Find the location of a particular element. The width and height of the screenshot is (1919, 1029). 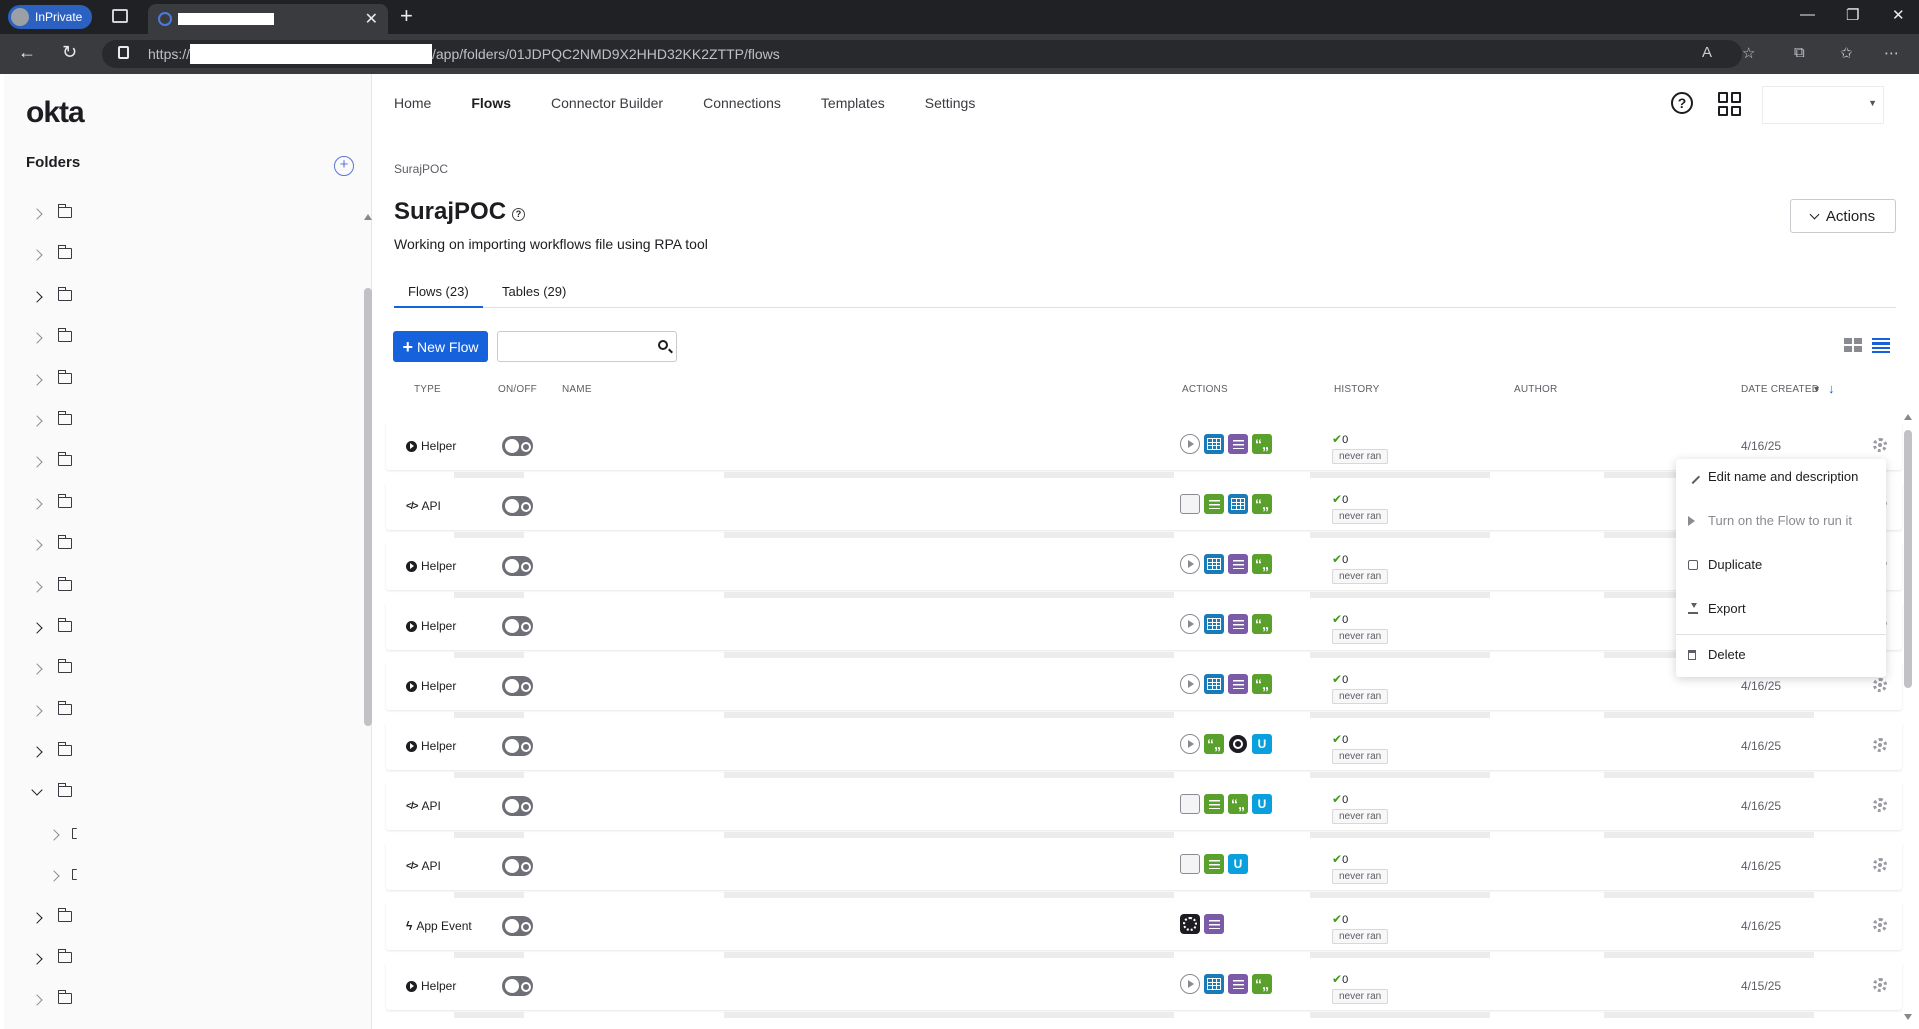

table-row: Helper “„ U ✔0 never ran 4/16/25 is located at coordinates (1144, 752).